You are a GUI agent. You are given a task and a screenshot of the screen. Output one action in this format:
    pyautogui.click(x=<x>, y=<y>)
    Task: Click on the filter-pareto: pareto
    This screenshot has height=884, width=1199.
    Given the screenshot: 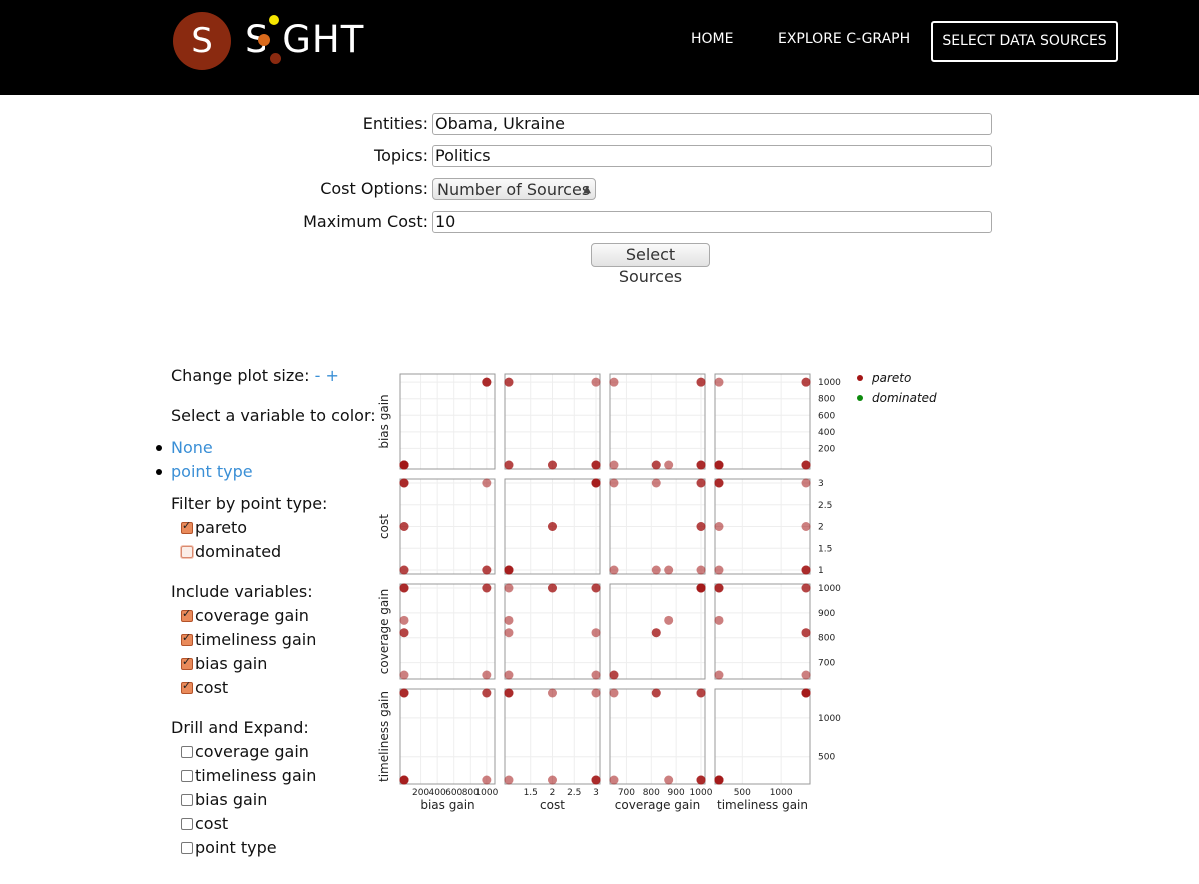 What is the action you would take?
    pyautogui.click(x=214, y=527)
    